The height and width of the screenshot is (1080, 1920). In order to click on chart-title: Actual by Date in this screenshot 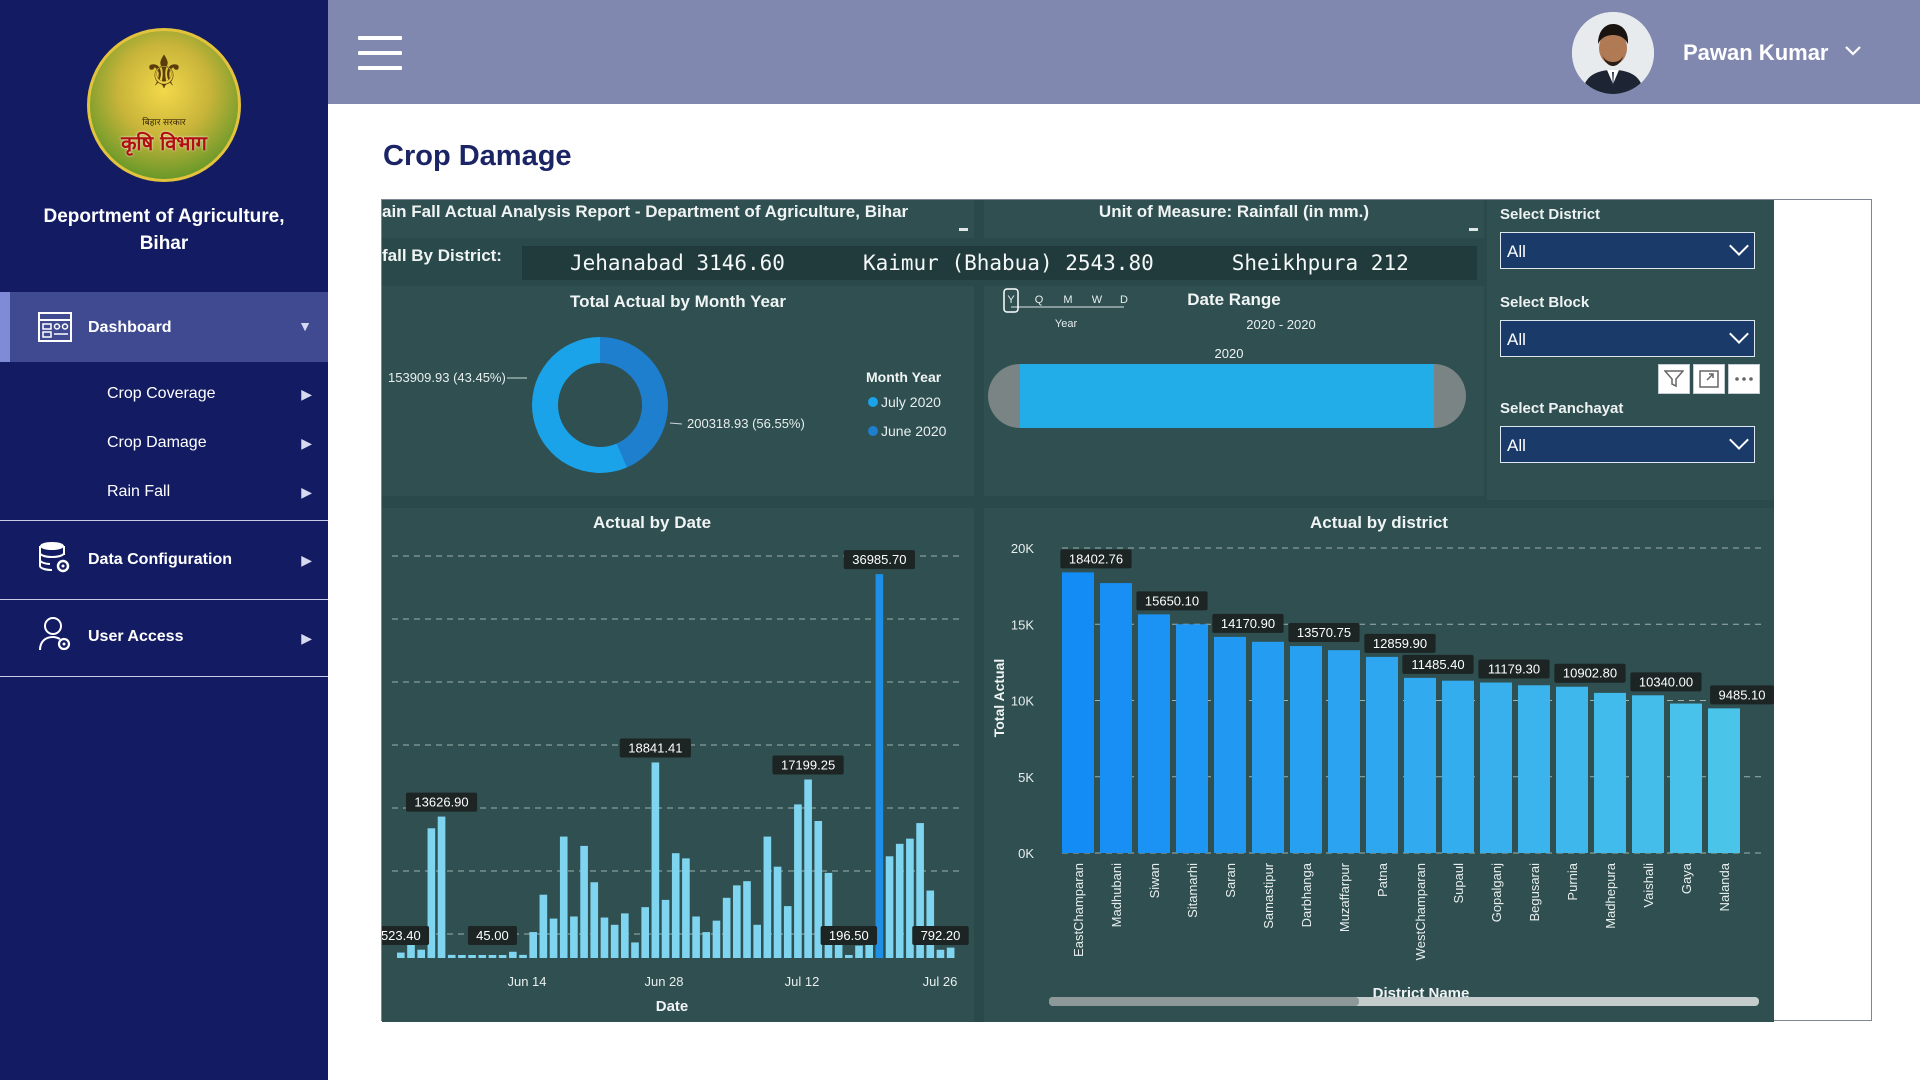, I will do `click(652, 522)`.